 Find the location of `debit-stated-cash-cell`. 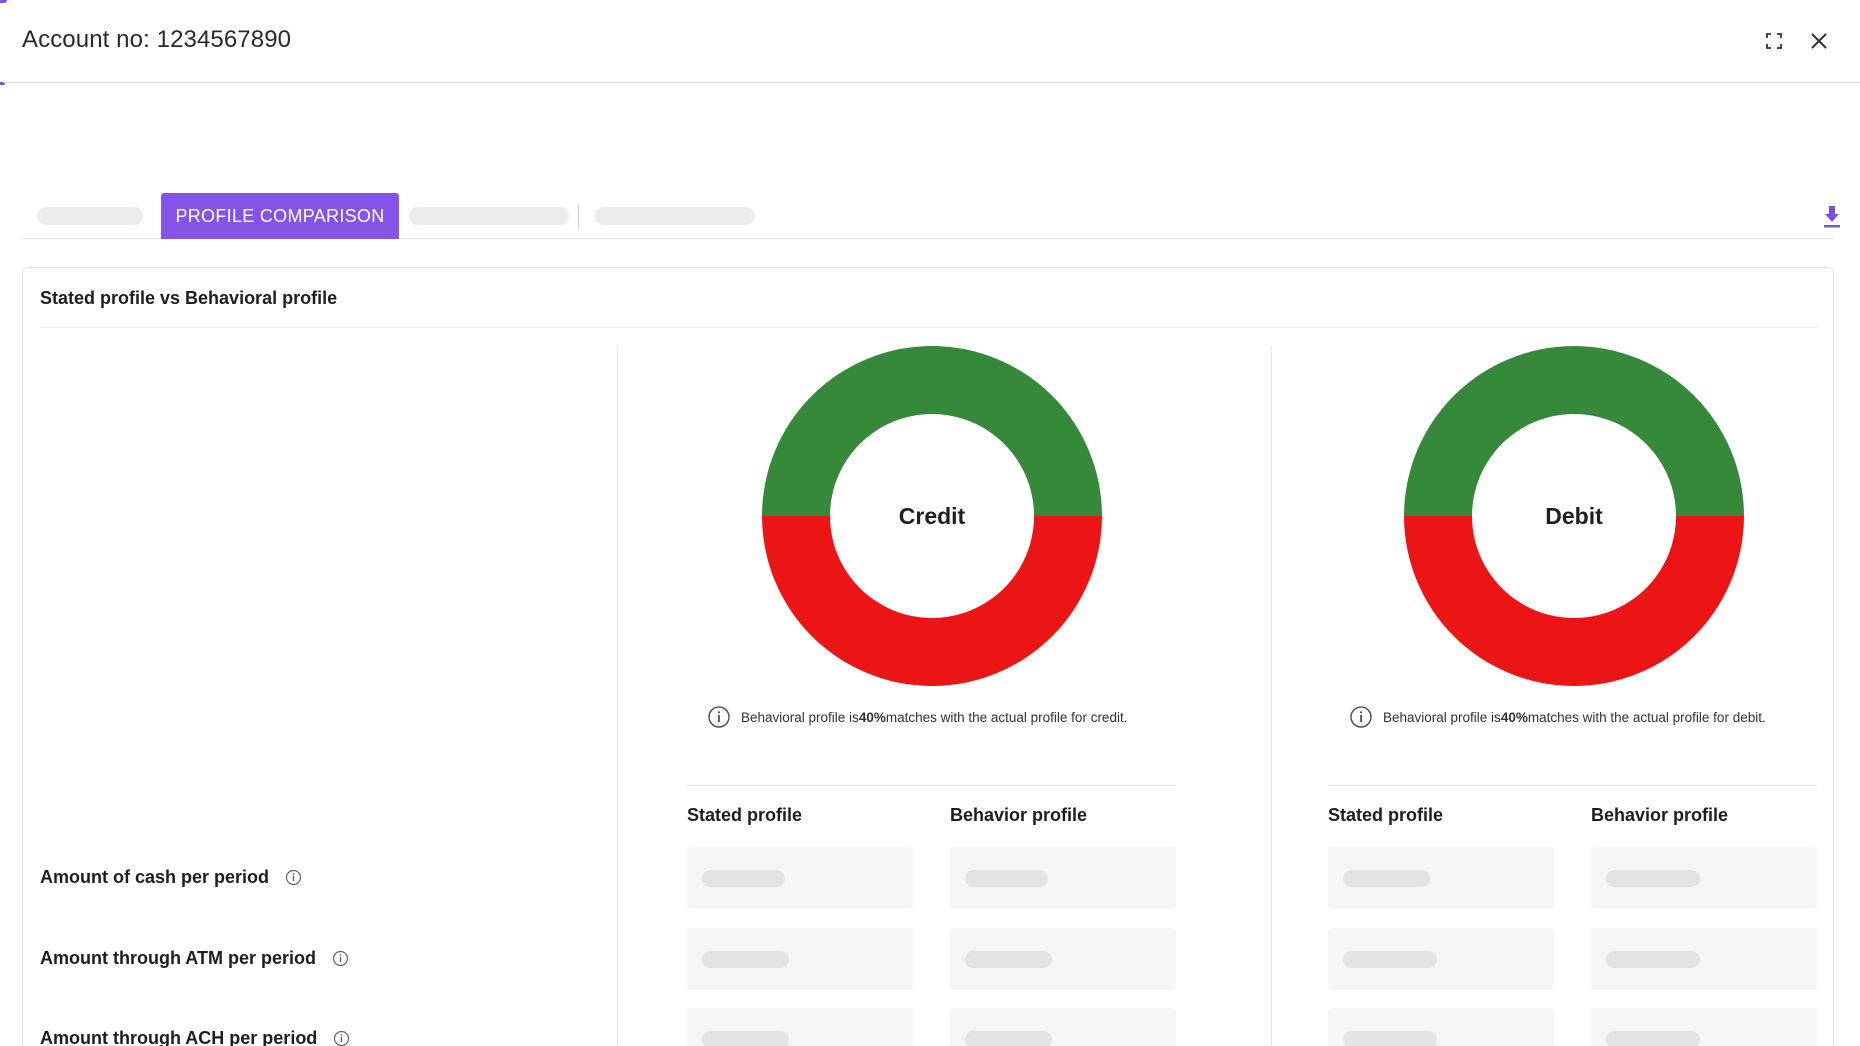

debit-stated-cash-cell is located at coordinates (1441, 878).